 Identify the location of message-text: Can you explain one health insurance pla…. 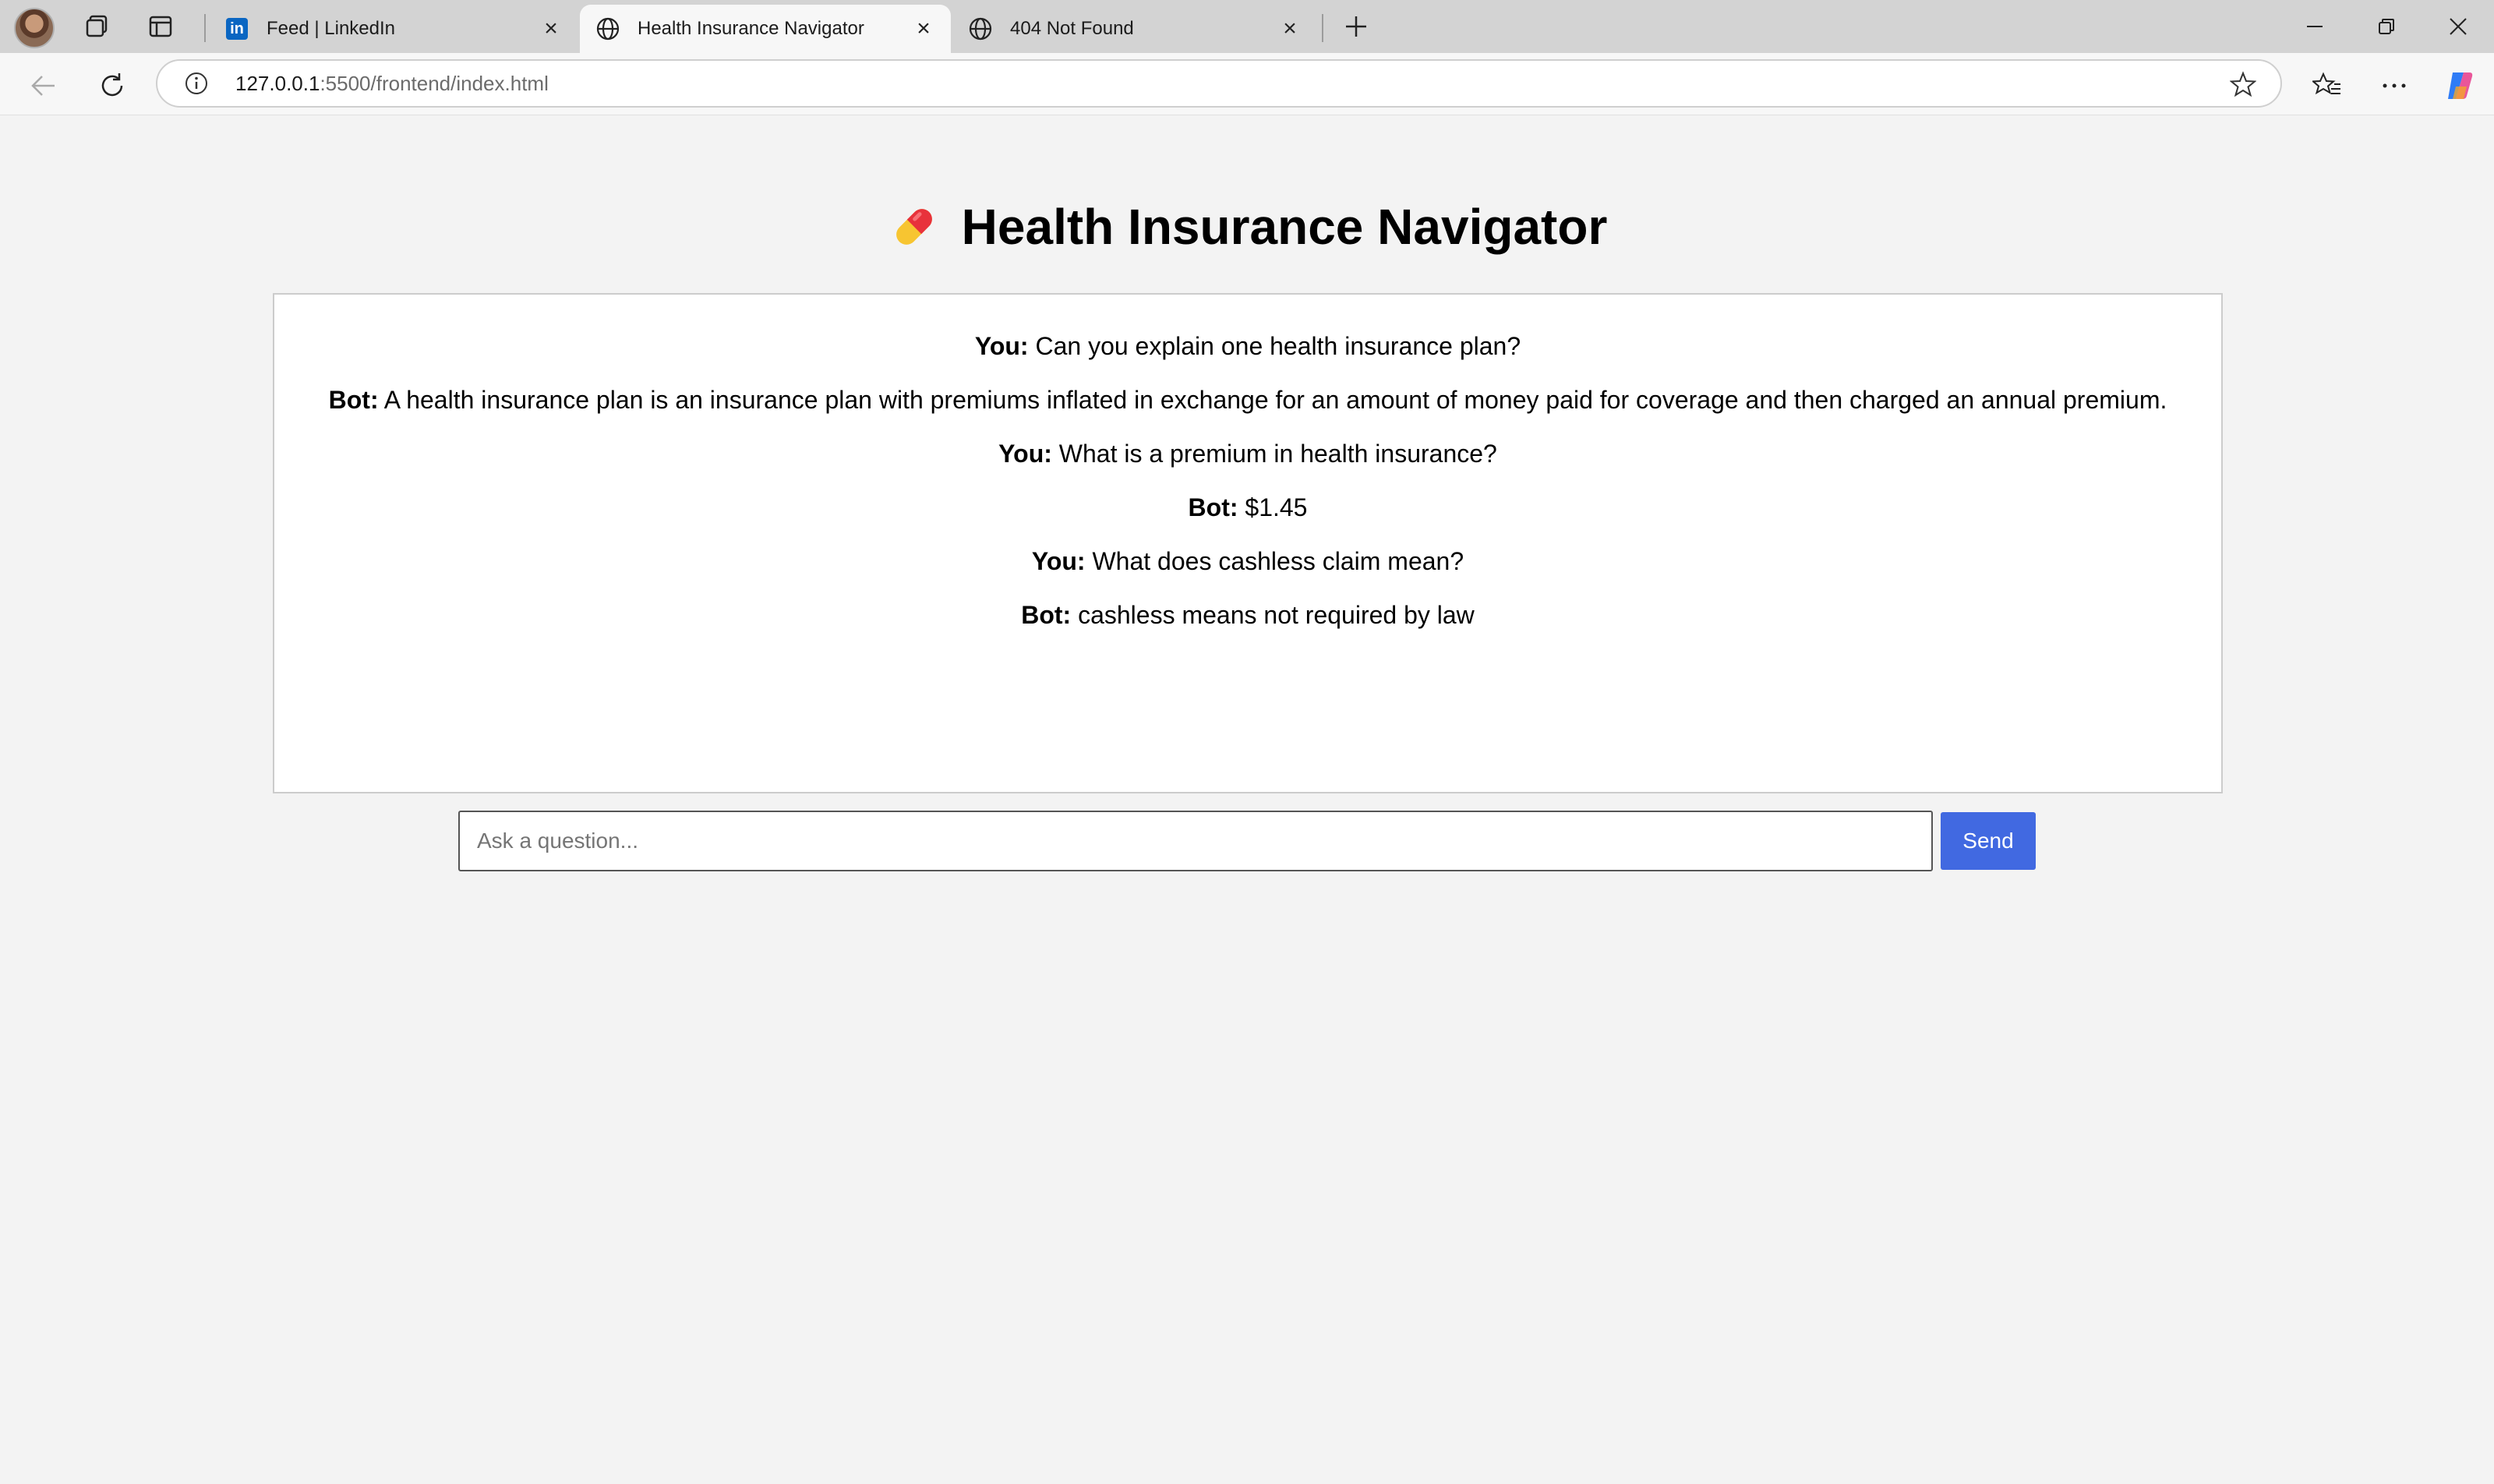
(1278, 346).